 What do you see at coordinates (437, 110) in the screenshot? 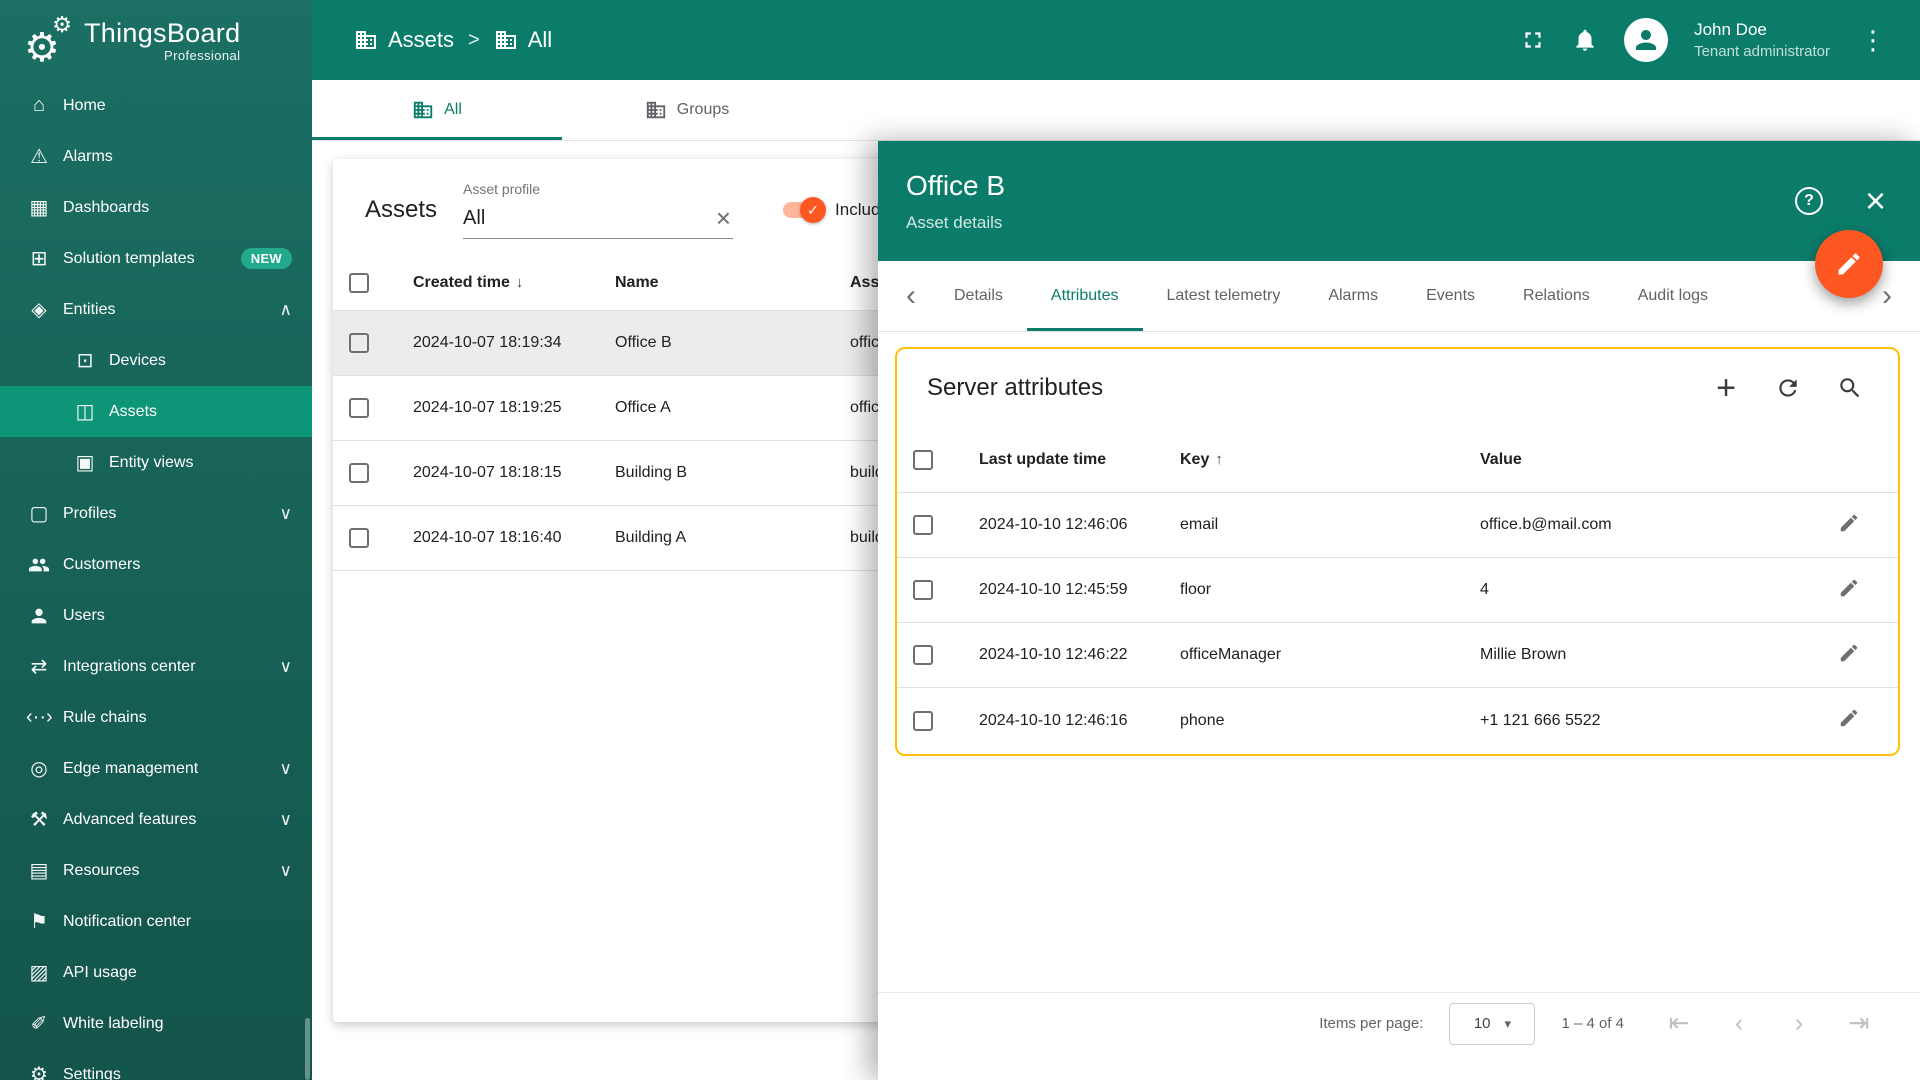
I see `tab-all: All` at bounding box center [437, 110].